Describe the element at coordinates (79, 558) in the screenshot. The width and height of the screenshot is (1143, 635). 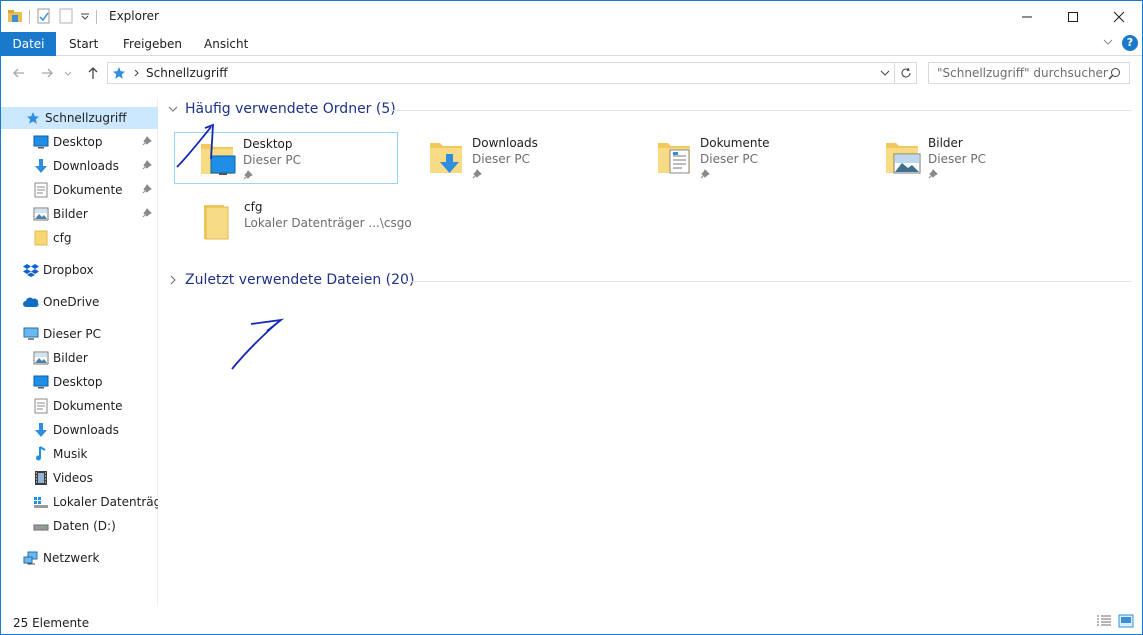
I see `nav-item-netzwerk: Netzwerk` at that location.